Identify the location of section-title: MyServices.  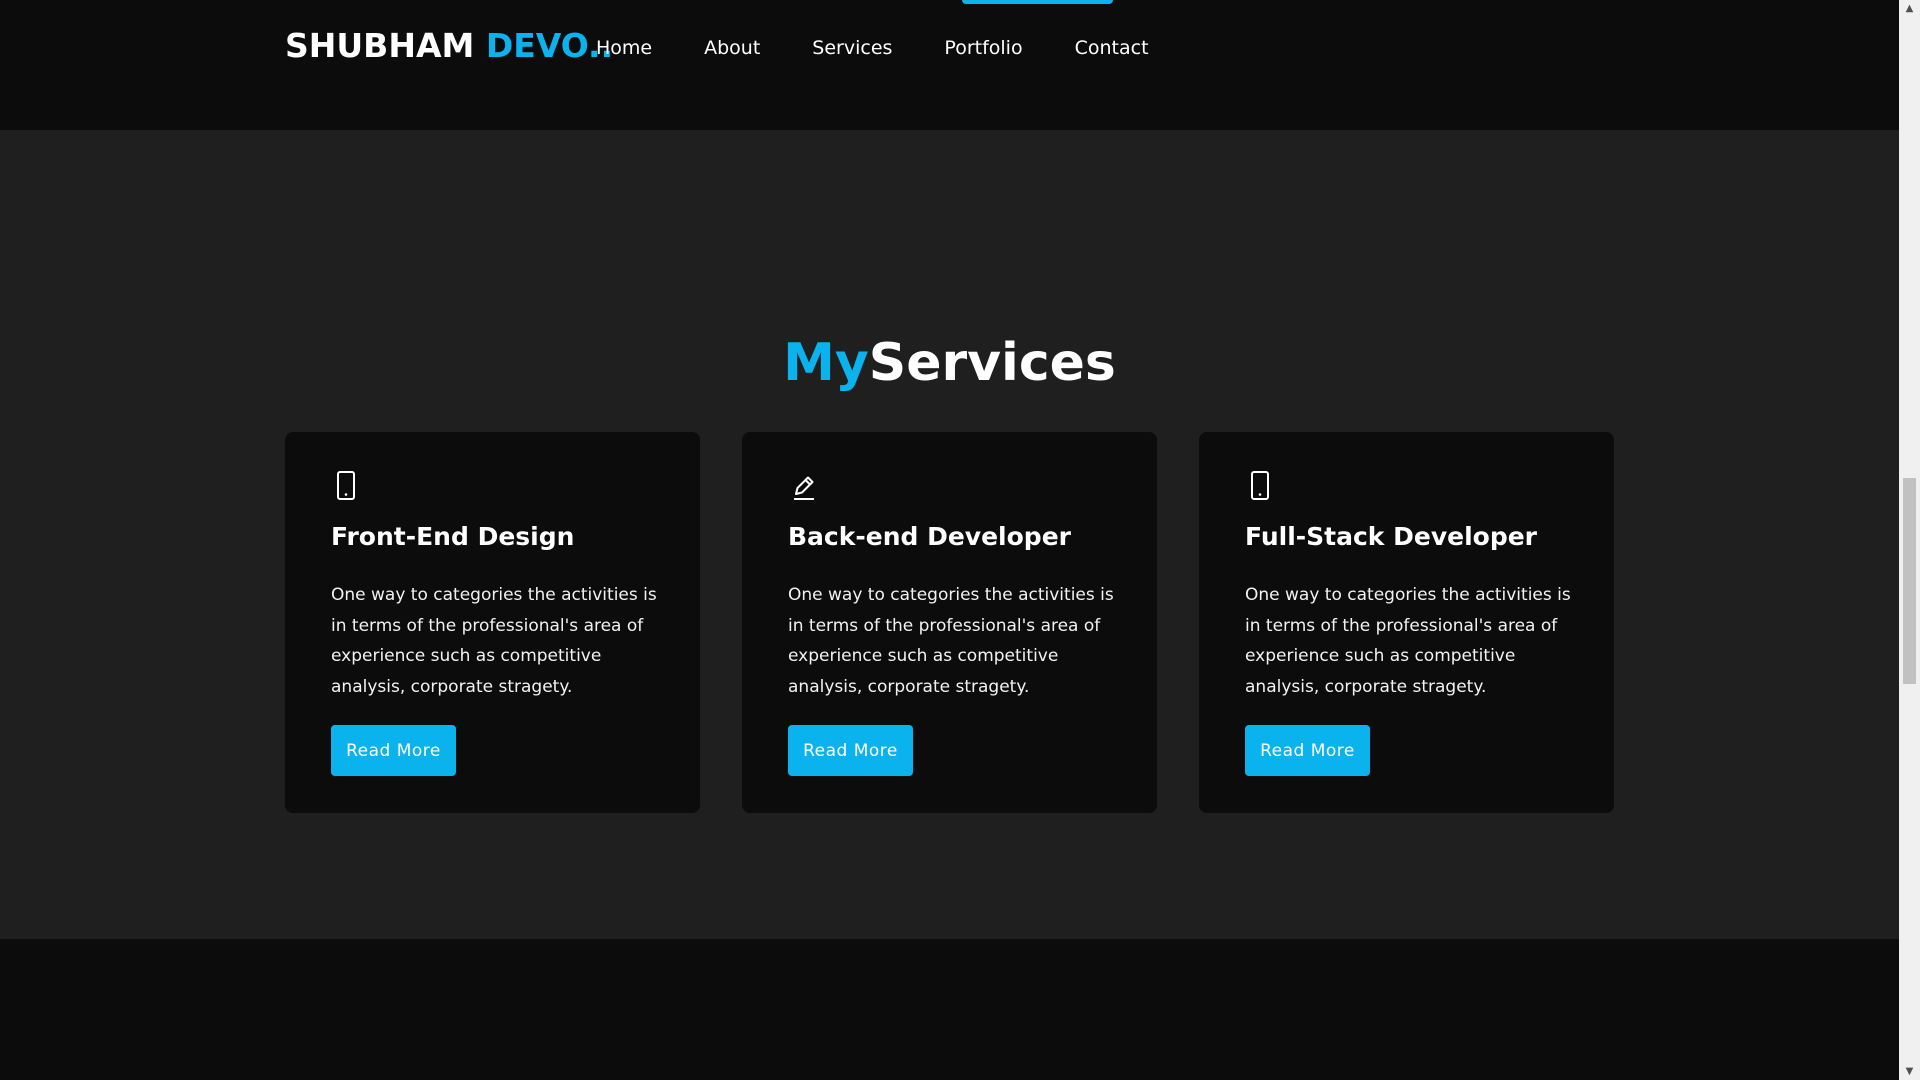
(949, 363).